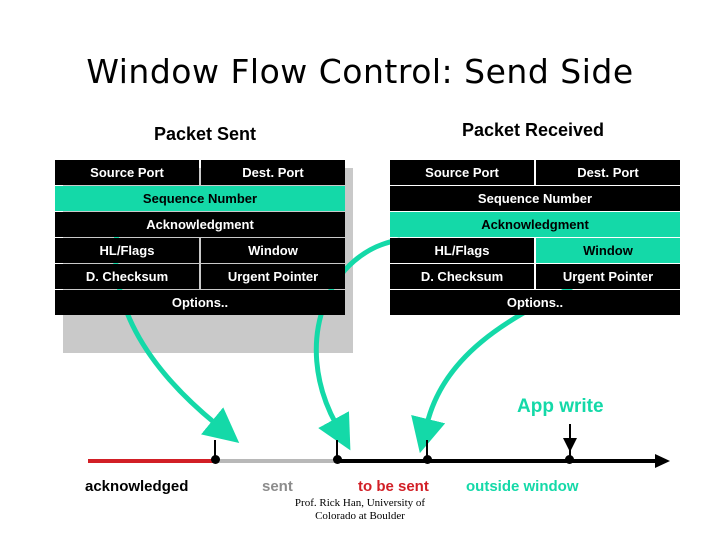 Image resolution: width=720 pixels, height=540 pixels. Describe the element at coordinates (662, 461) in the screenshot. I see `timeline-arrowhead` at that location.